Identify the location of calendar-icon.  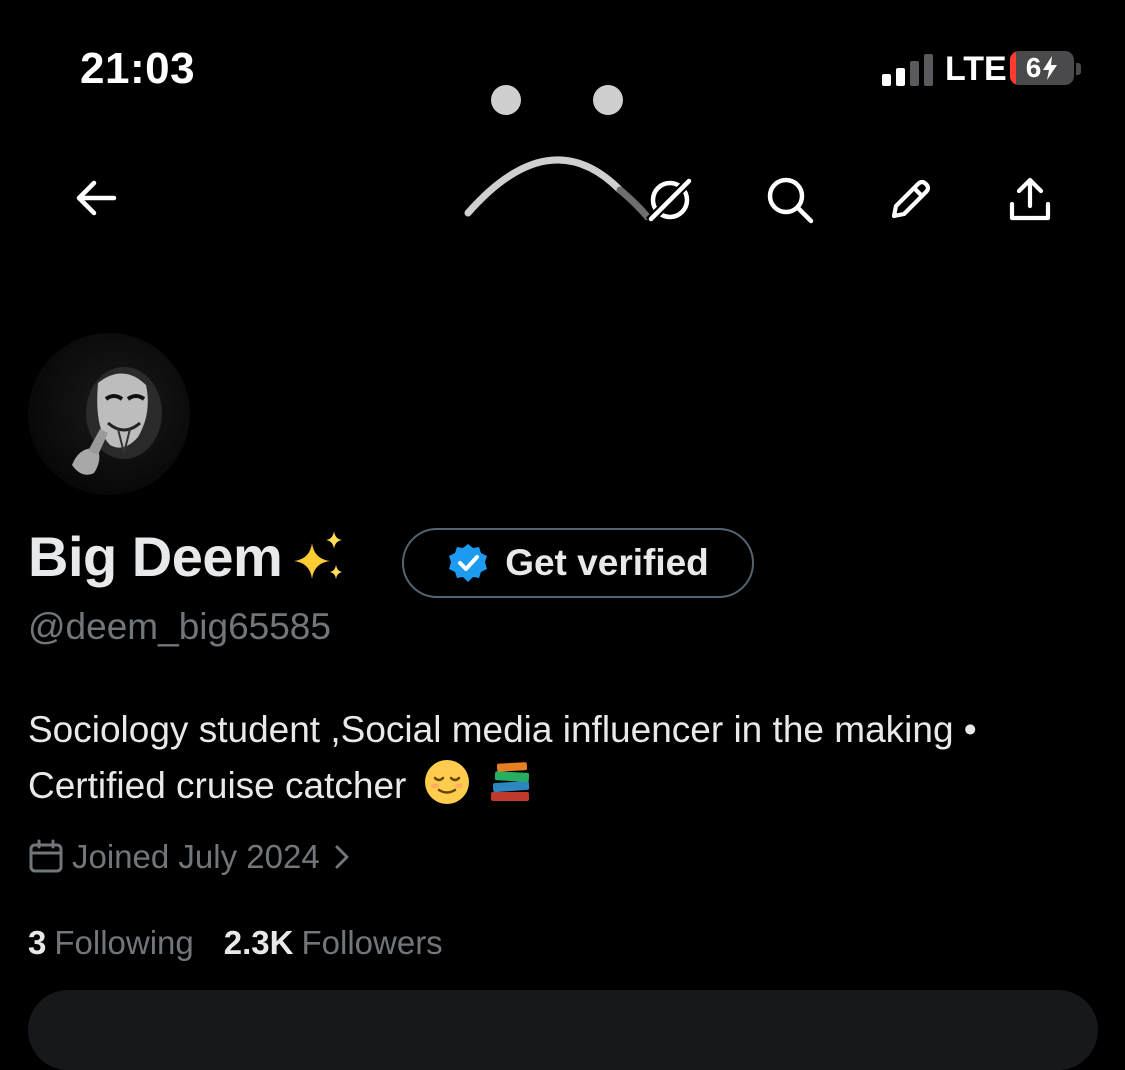
(46, 856).